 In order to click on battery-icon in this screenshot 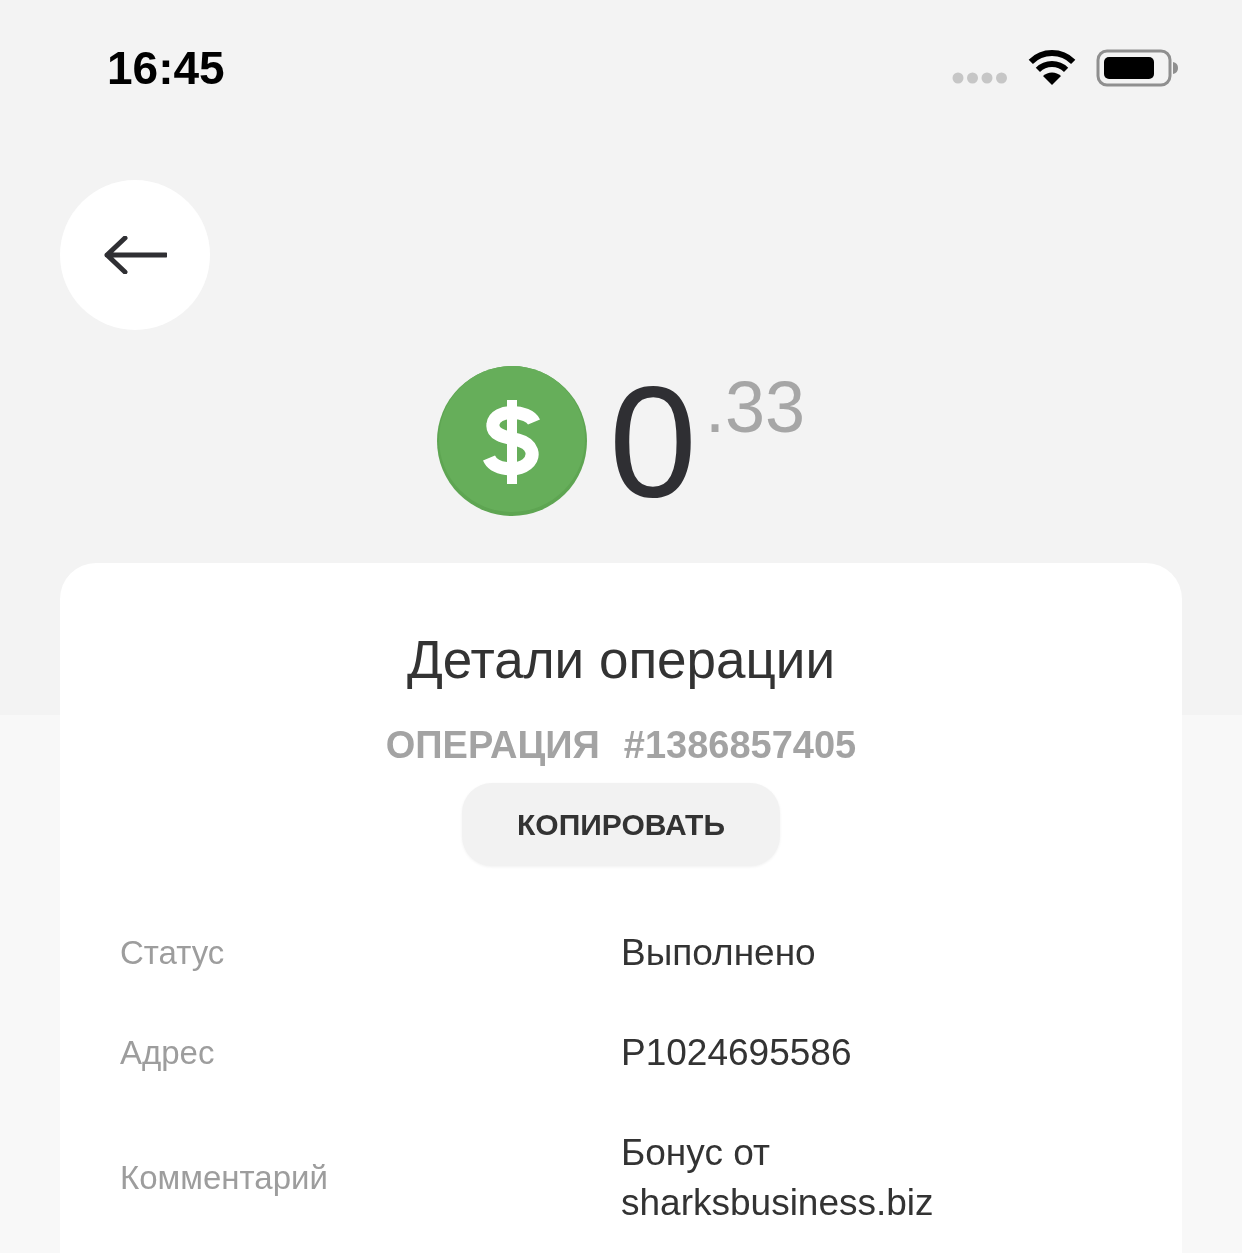, I will do `click(1137, 68)`.